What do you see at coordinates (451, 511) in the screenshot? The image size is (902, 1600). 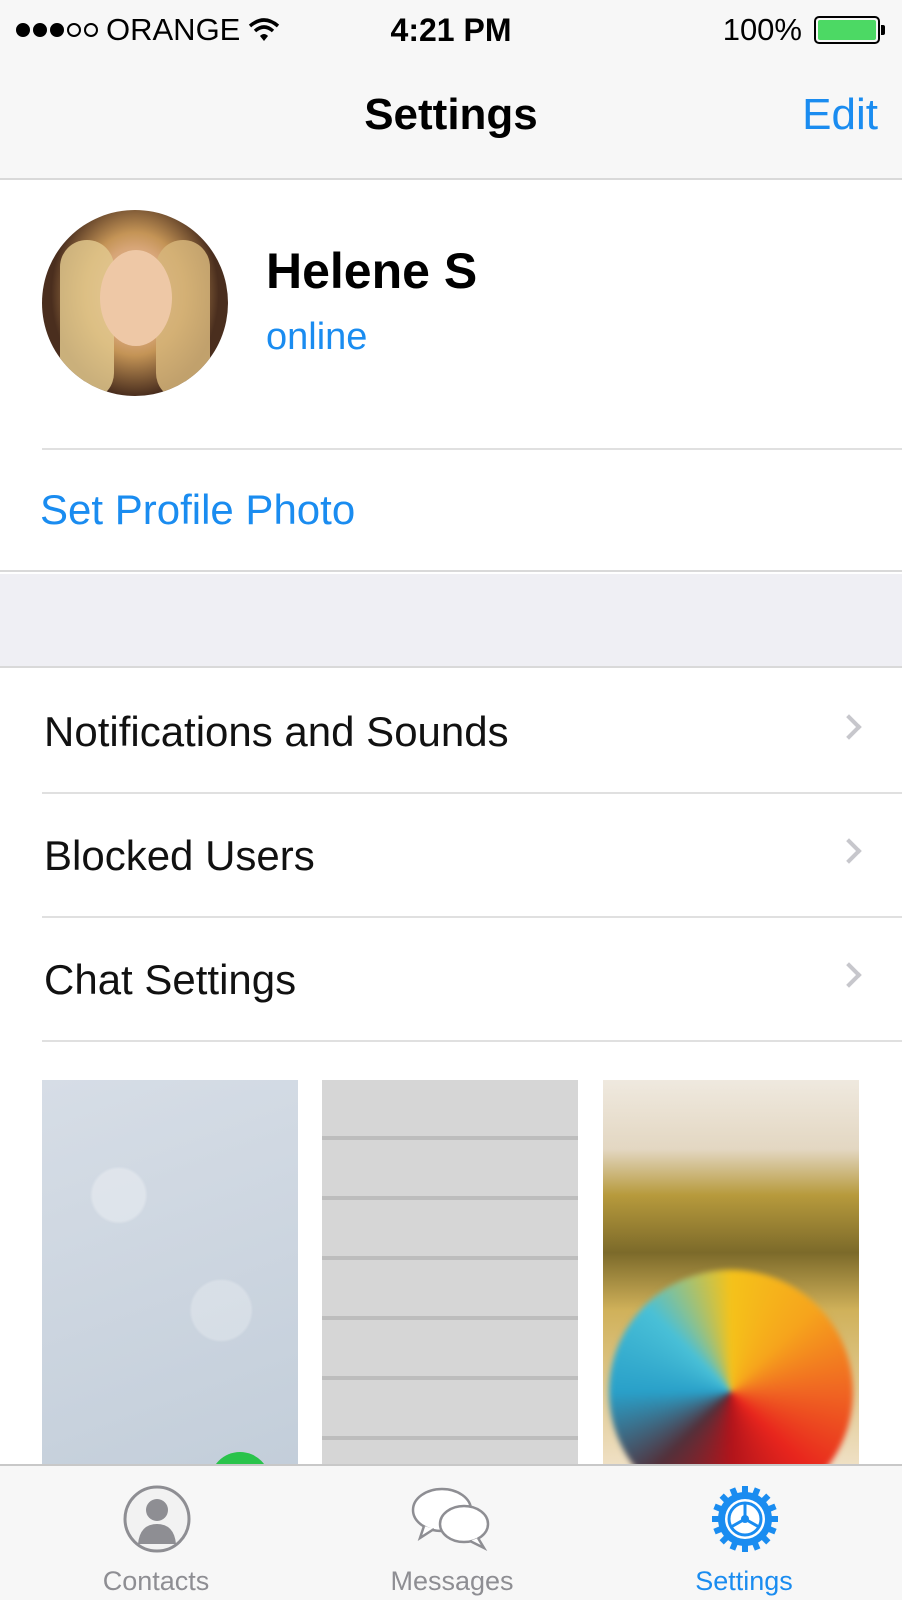 I see `set-profile-photo-button: Set Profile Photo` at bounding box center [451, 511].